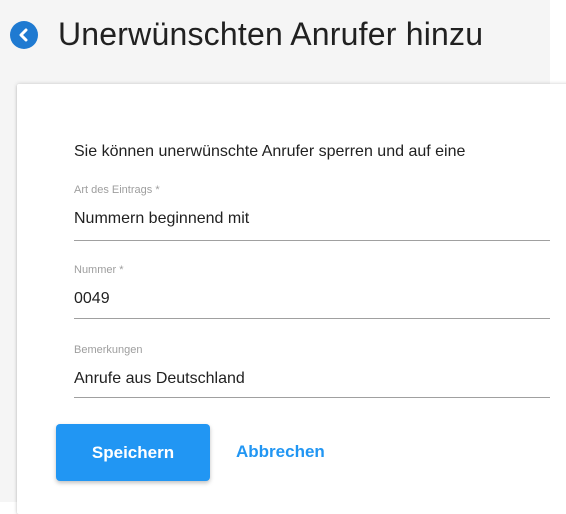 The width and height of the screenshot is (566, 514). I want to click on entry-type-underline, so click(312, 240).